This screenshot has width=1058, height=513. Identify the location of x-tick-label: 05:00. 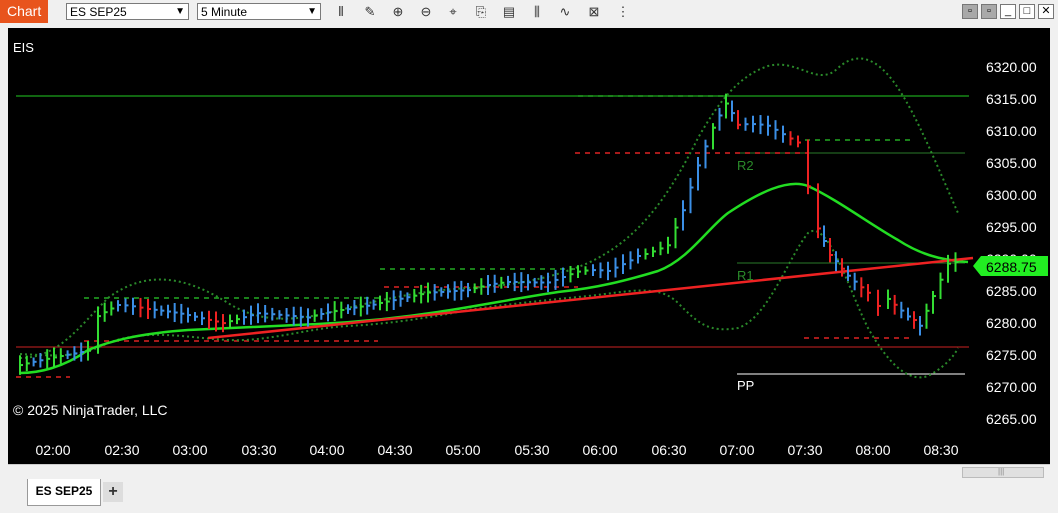
(462, 450).